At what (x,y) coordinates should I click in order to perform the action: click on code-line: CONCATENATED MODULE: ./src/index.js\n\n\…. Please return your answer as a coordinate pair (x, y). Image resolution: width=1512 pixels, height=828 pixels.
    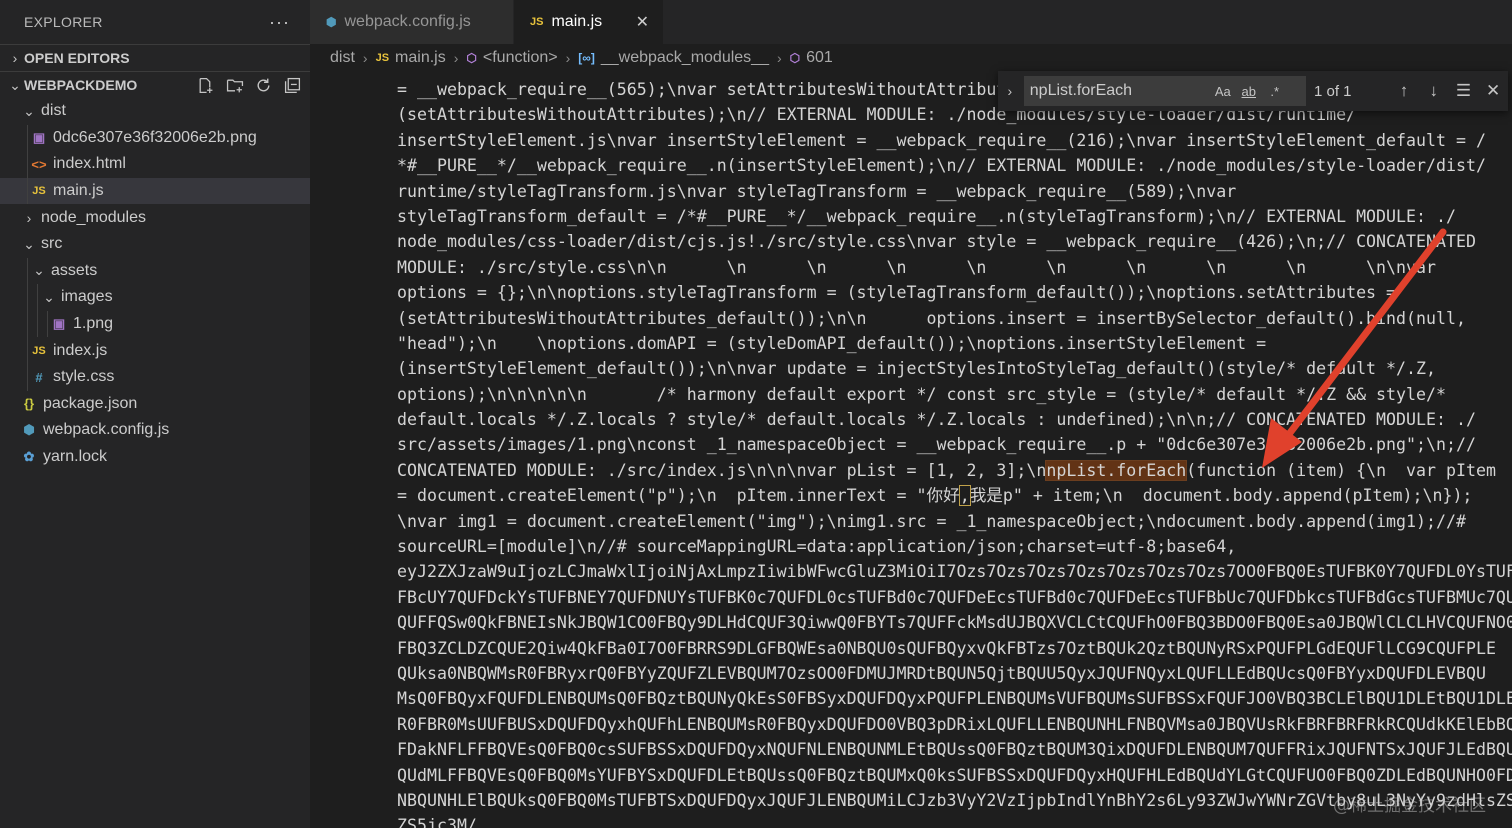
    Looking at the image, I should click on (954, 470).